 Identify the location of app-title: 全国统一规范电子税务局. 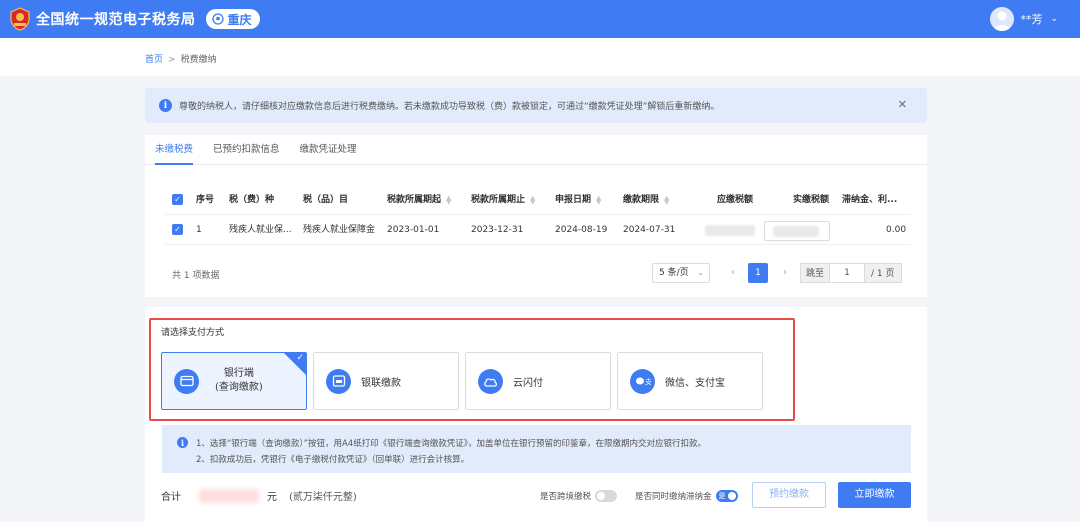
(116, 20).